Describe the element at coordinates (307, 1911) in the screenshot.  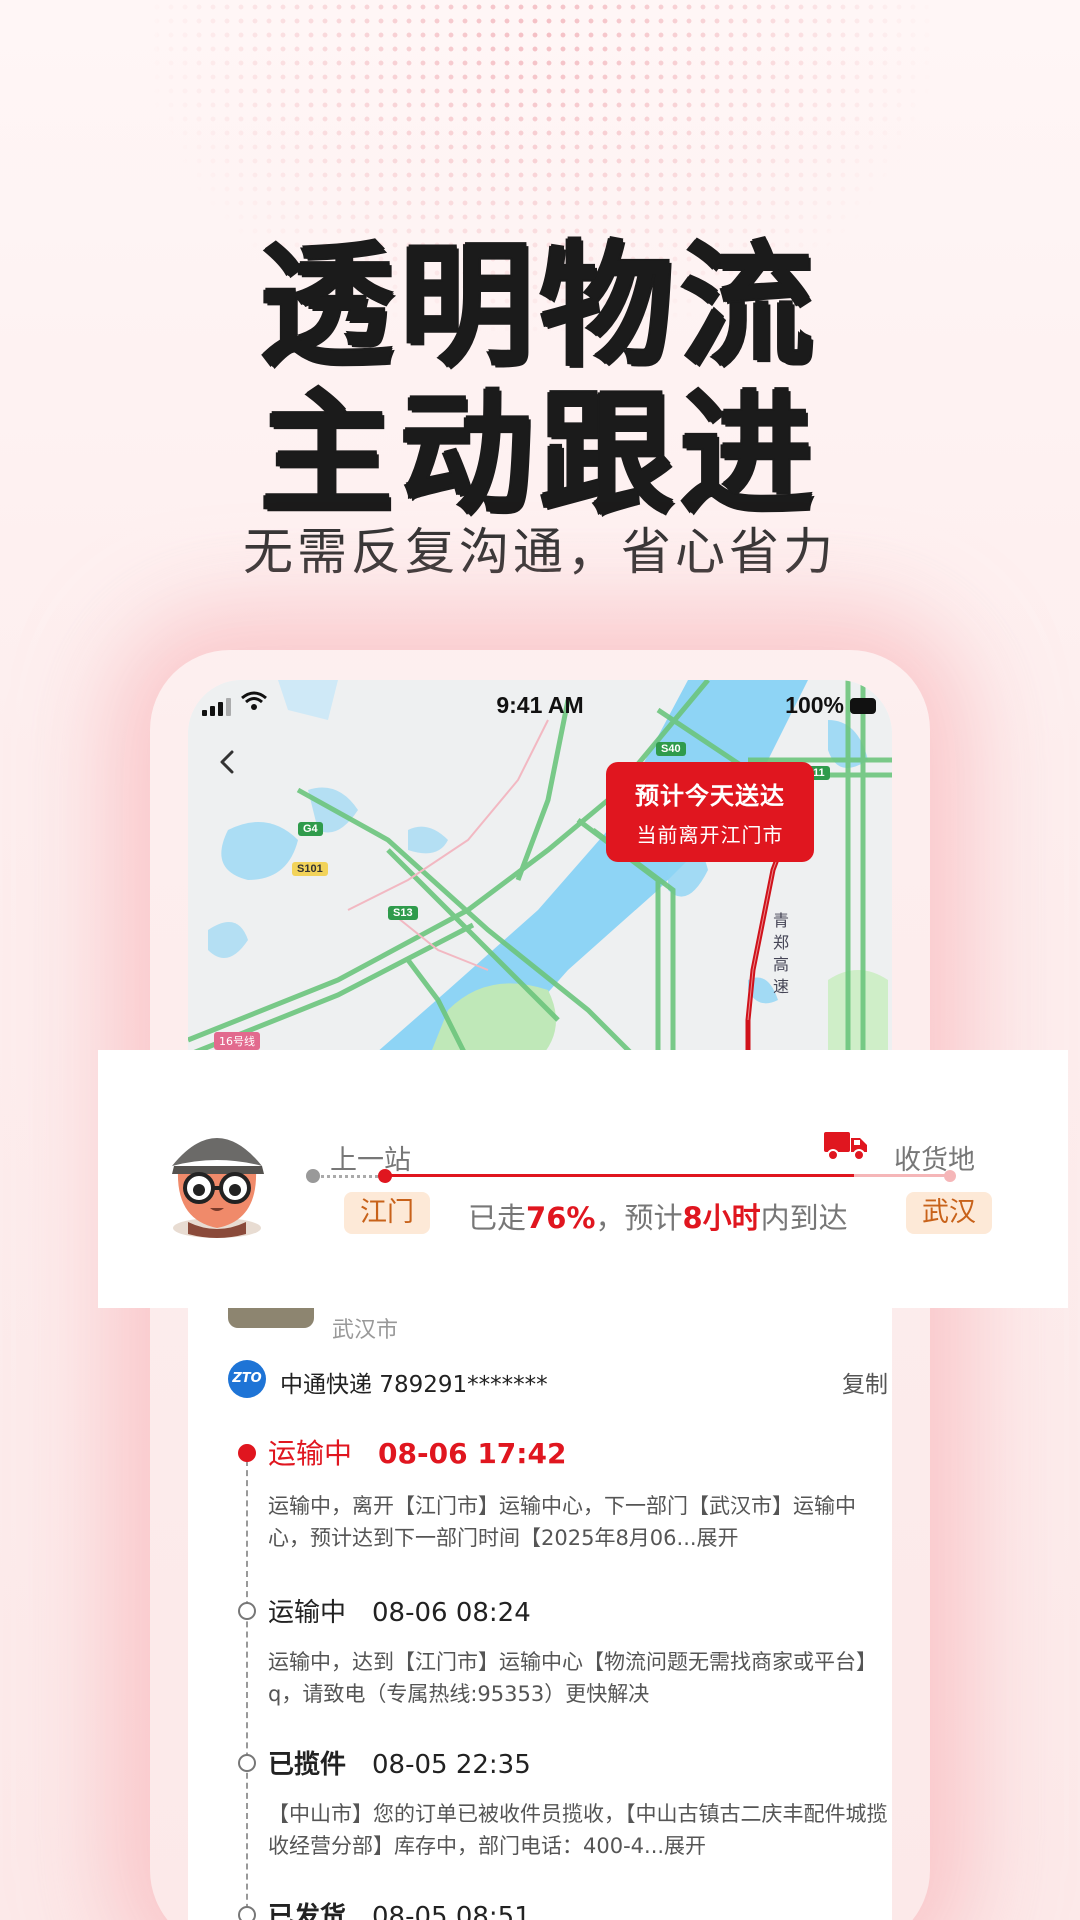
I see `event-status: 已发货` at that location.